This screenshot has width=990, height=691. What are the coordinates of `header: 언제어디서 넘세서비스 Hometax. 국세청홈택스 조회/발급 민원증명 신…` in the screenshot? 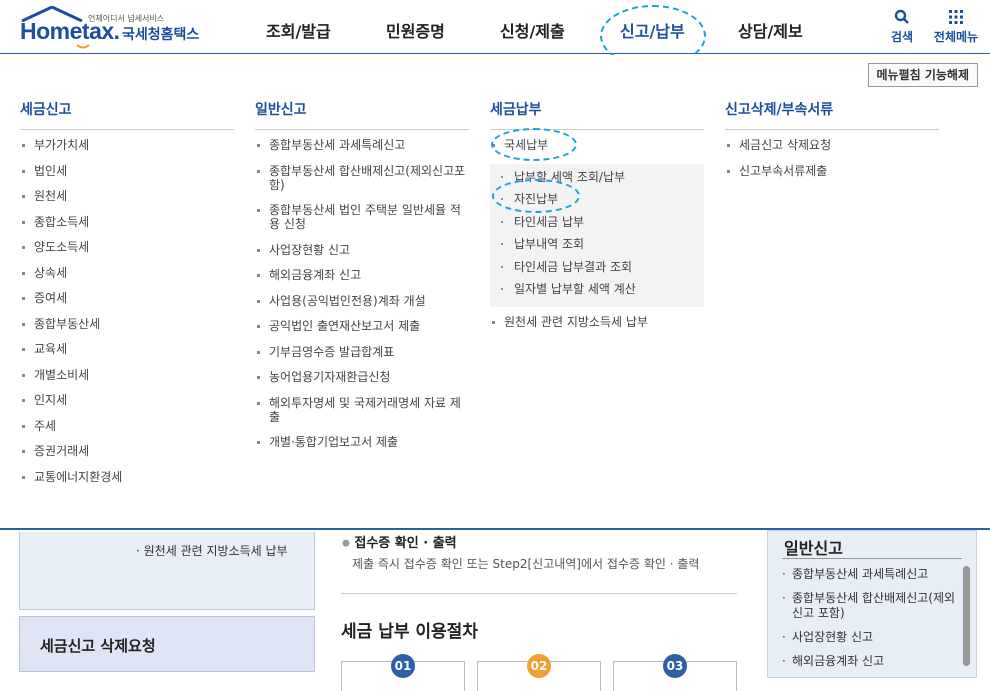 It's located at (495, 33).